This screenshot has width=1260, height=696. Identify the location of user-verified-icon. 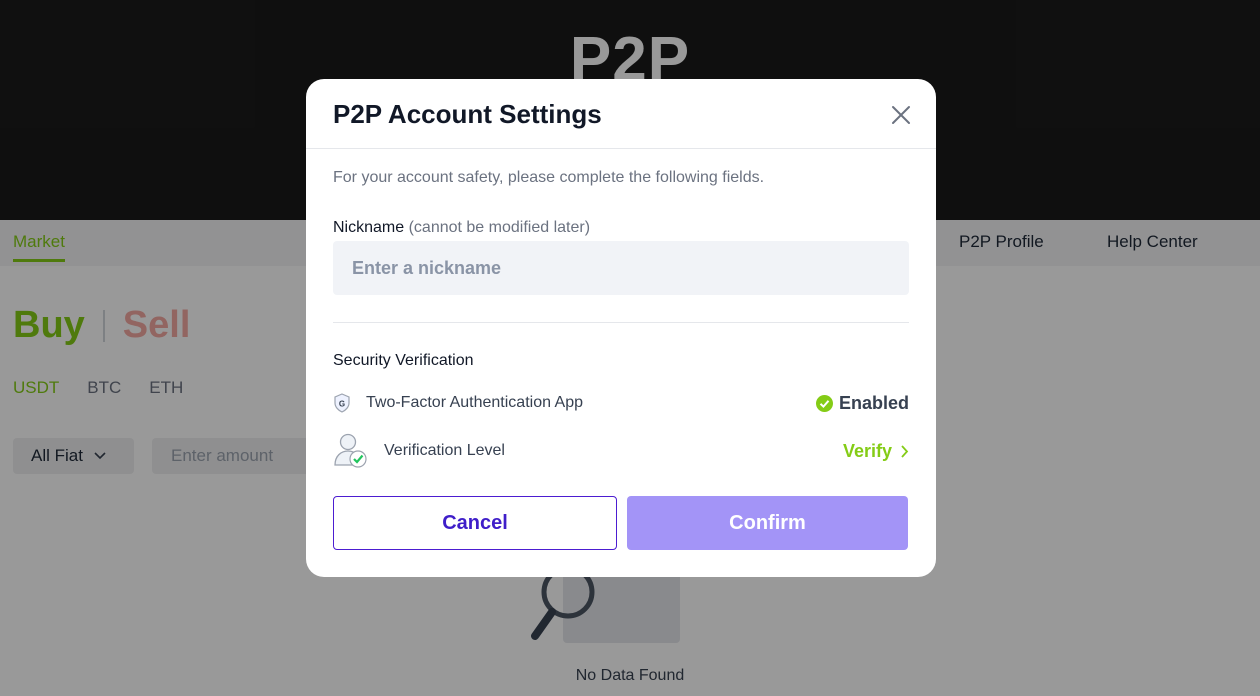
(350, 450).